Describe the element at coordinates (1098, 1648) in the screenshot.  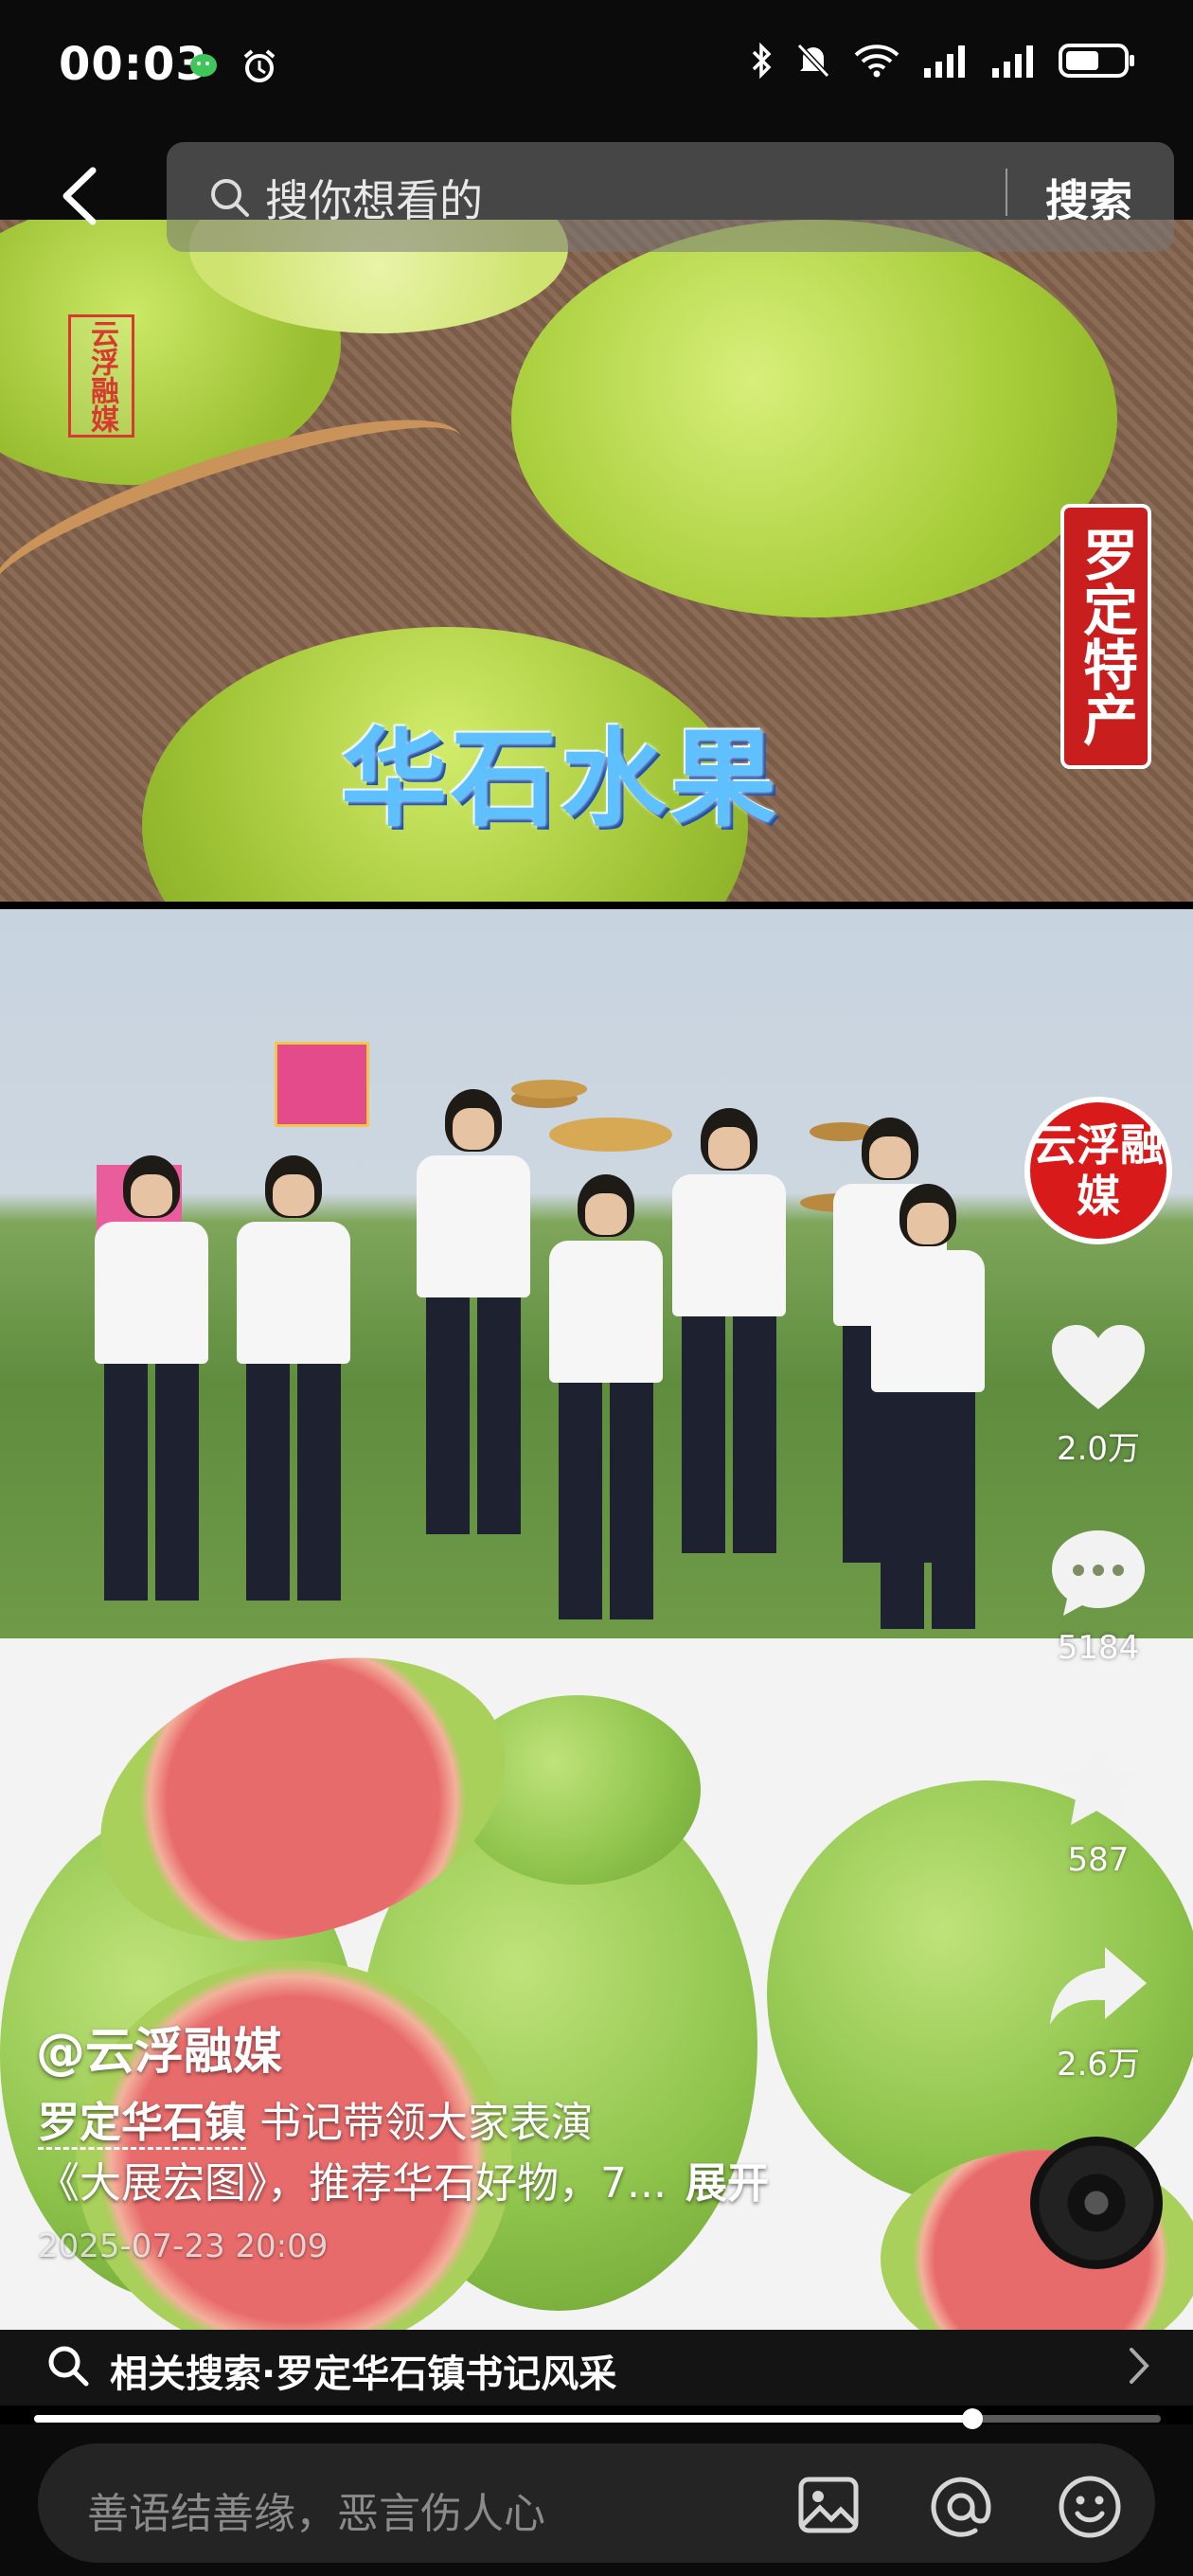
I see `comment-count: 5184` at that location.